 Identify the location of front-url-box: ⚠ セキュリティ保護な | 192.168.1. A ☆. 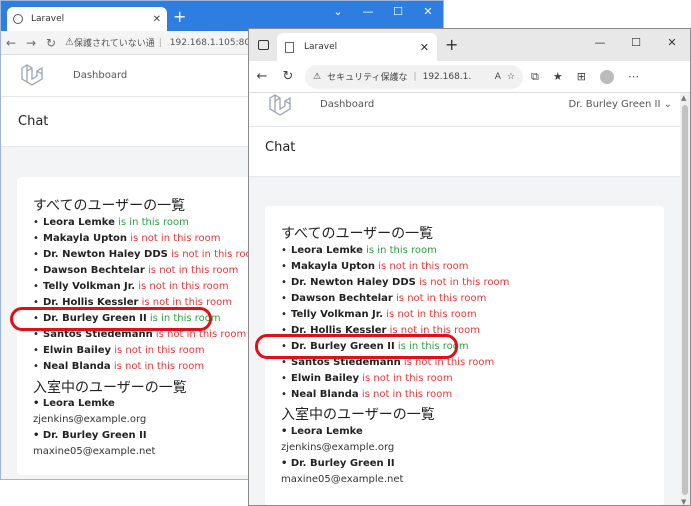
(414, 76).